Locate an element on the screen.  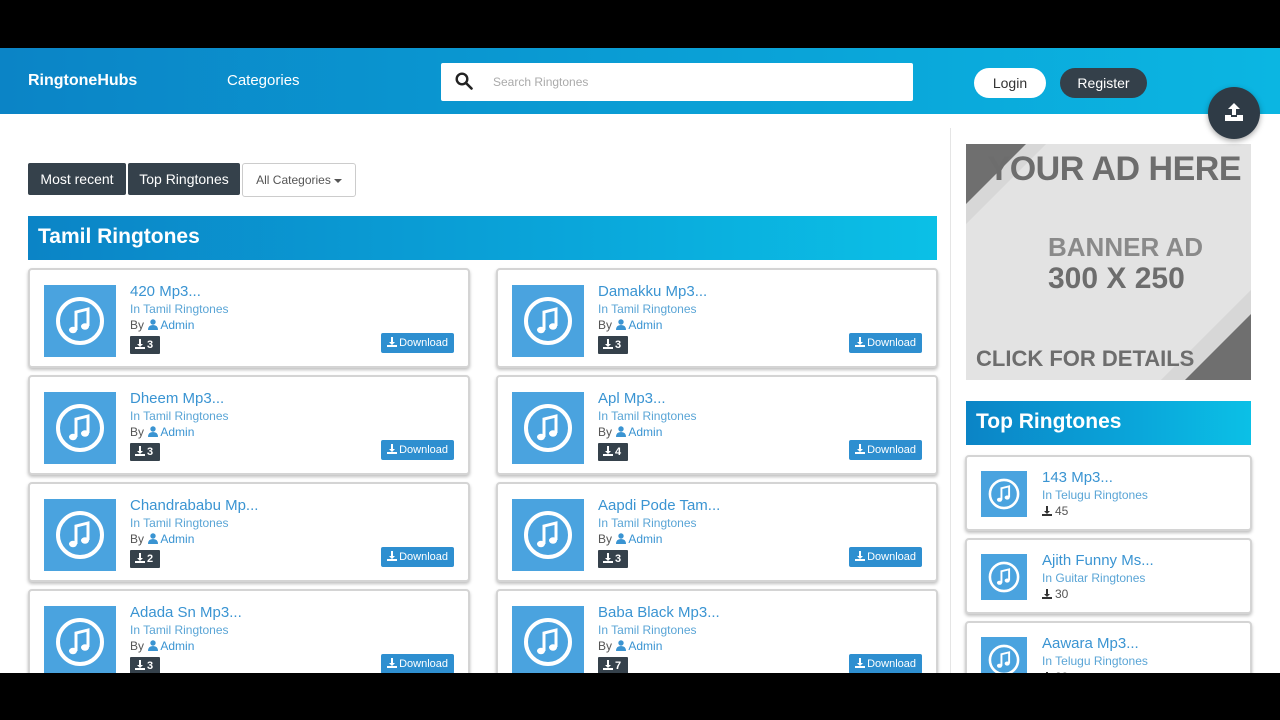
top-ringtone-item: Ajith Funny Ms... In Guitar Ringtones 30 is located at coordinates (1108, 576).